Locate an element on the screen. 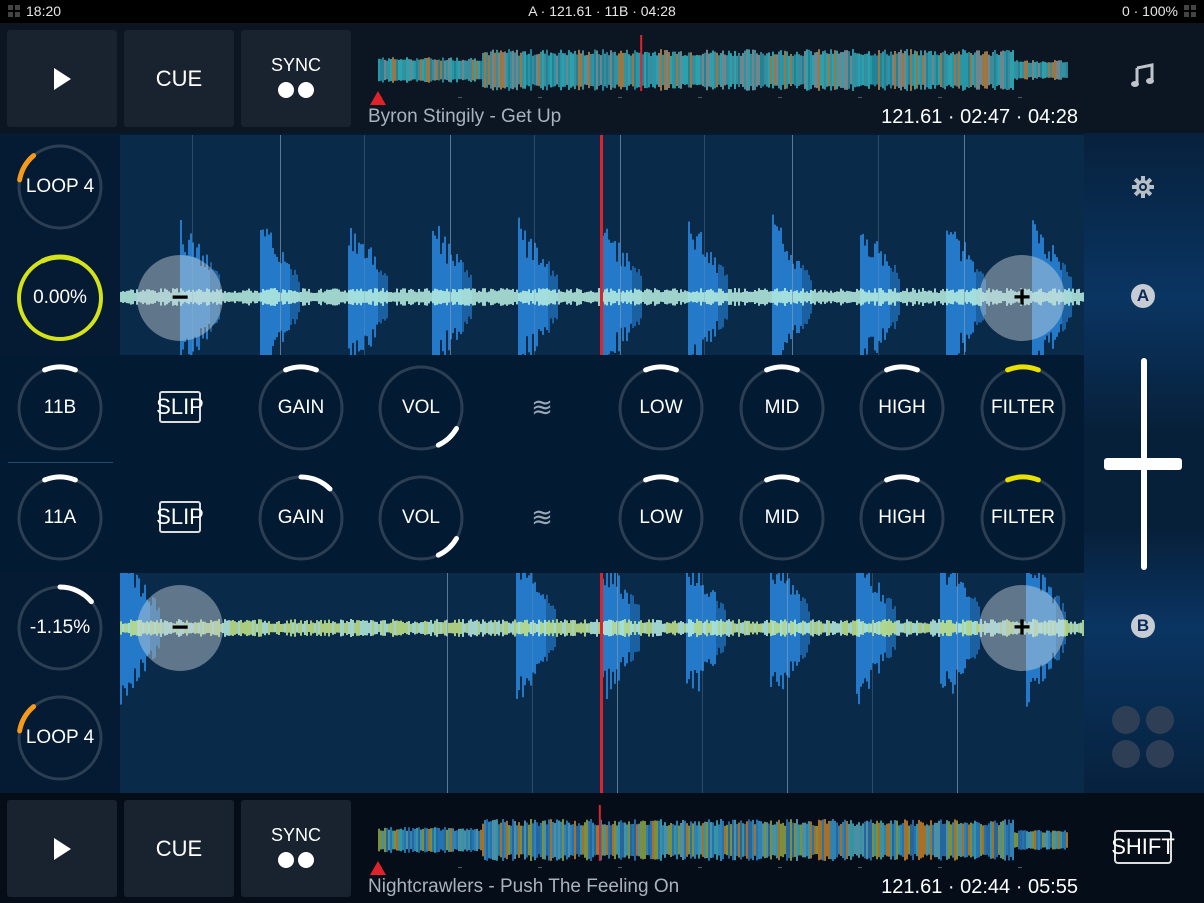  deck-a-zoom-in-button: + is located at coordinates (1022, 298).